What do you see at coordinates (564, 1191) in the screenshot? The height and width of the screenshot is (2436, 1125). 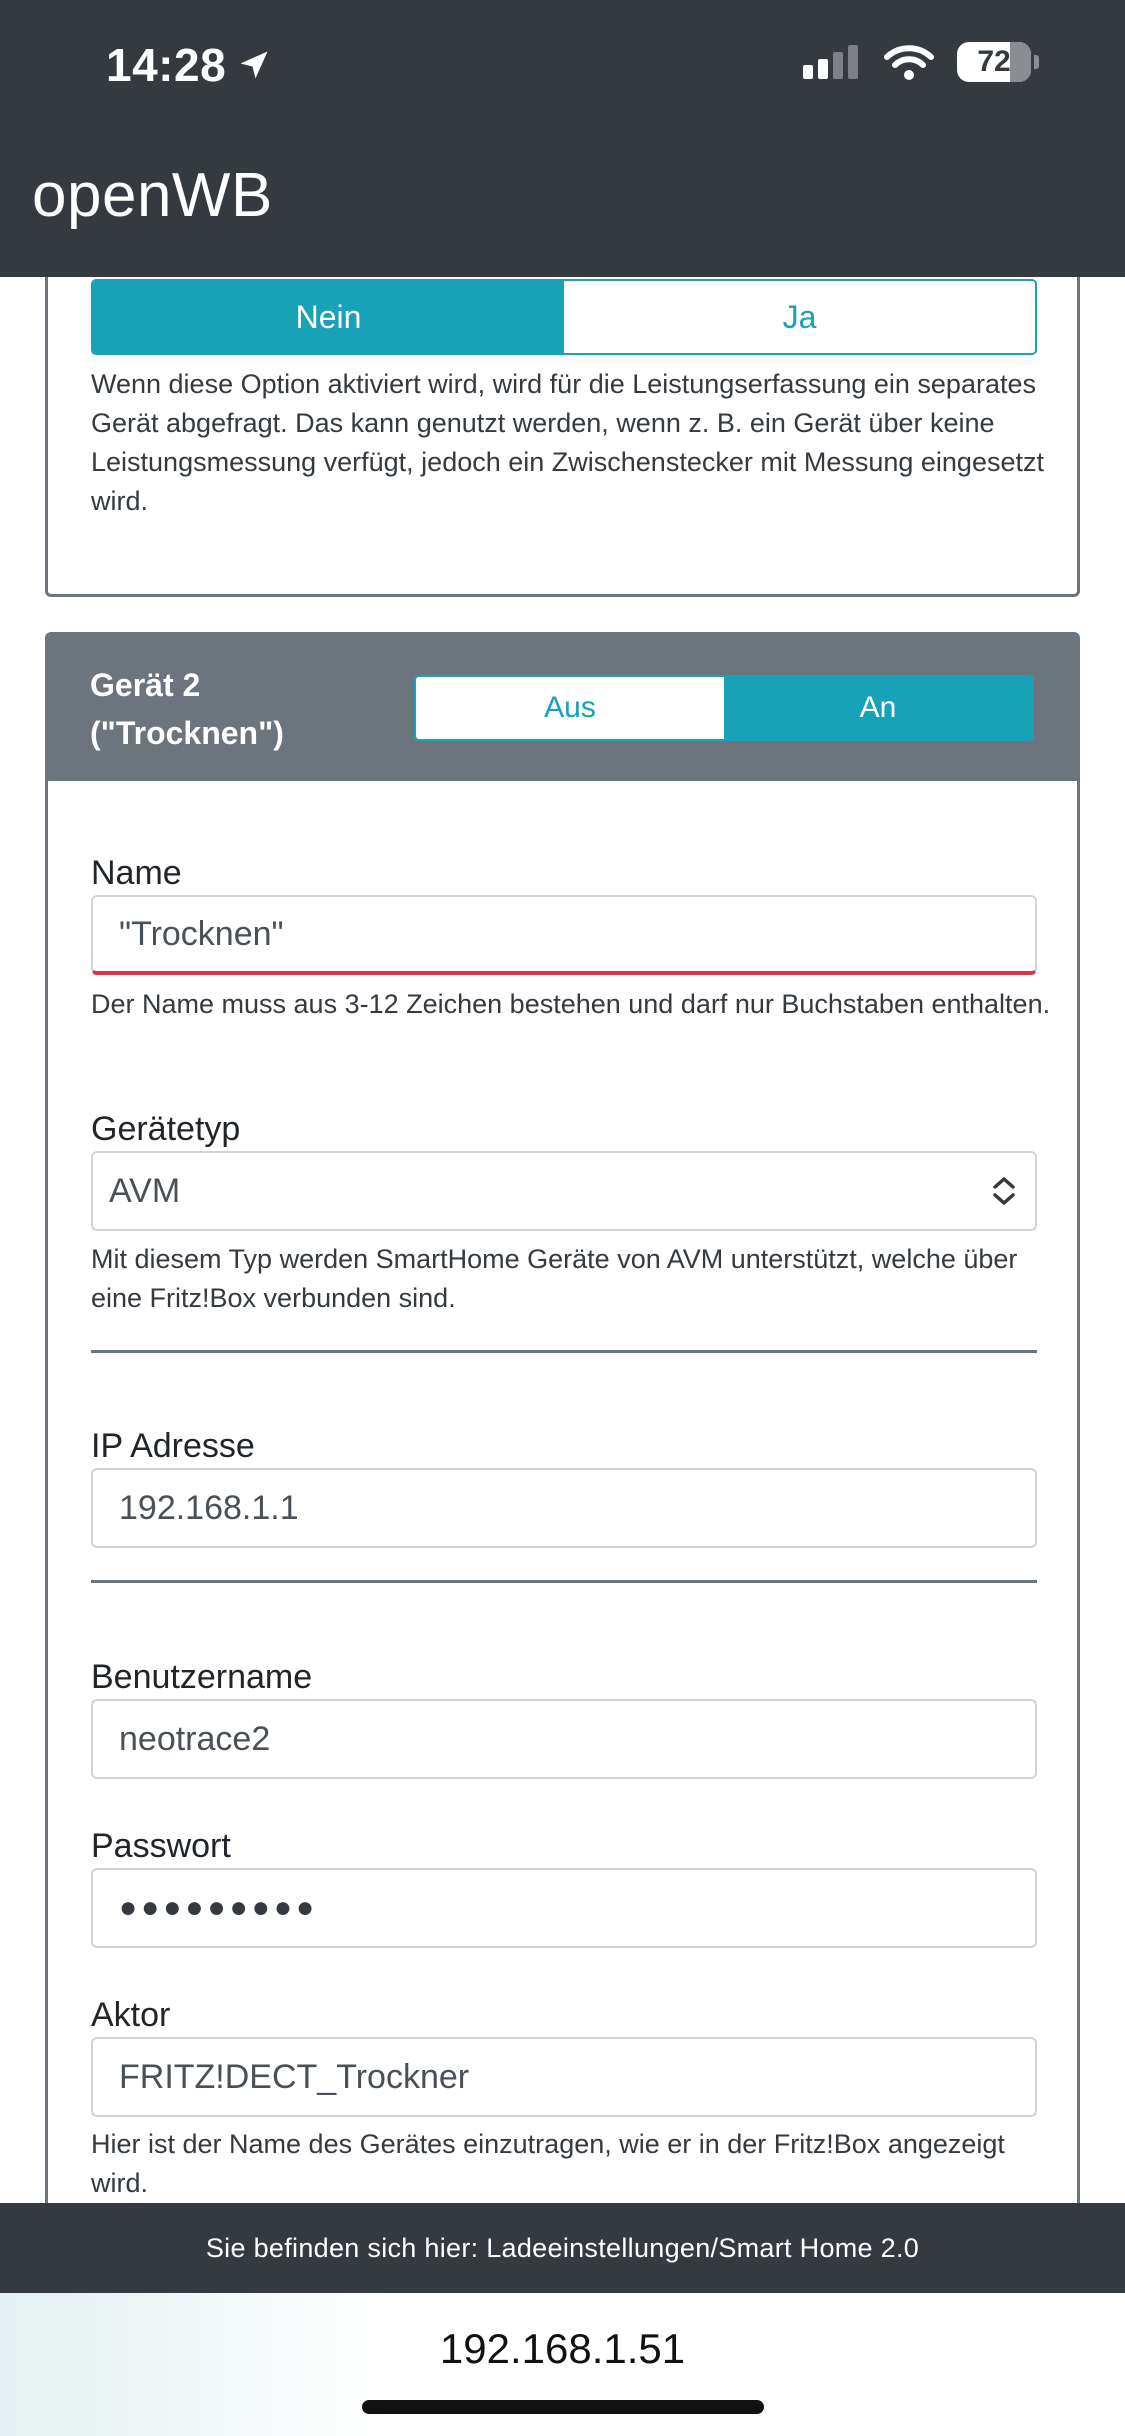 I see `device-type-select: AVM` at bounding box center [564, 1191].